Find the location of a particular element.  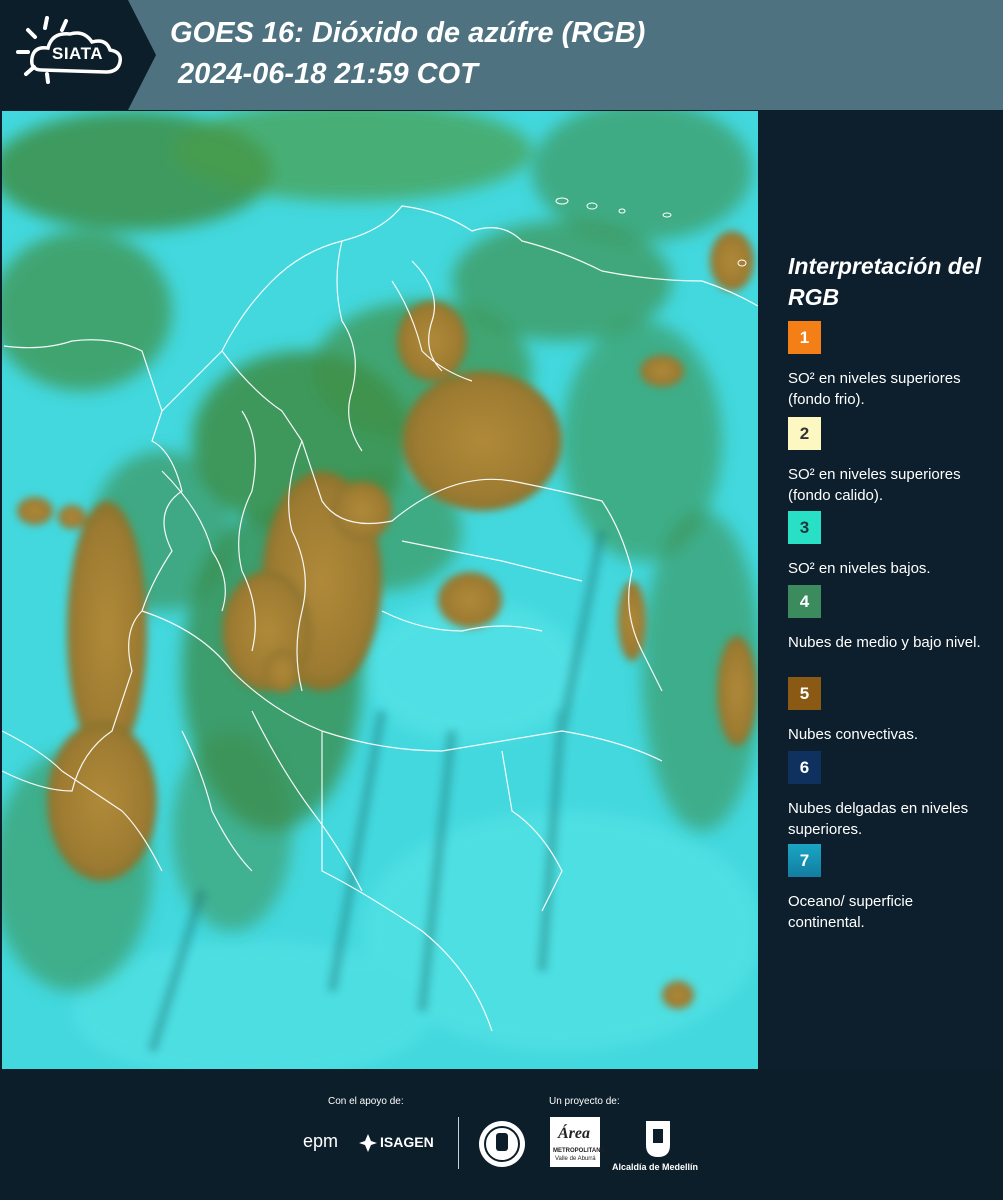

isagen-logo: ISAGEN is located at coordinates (407, 1142).